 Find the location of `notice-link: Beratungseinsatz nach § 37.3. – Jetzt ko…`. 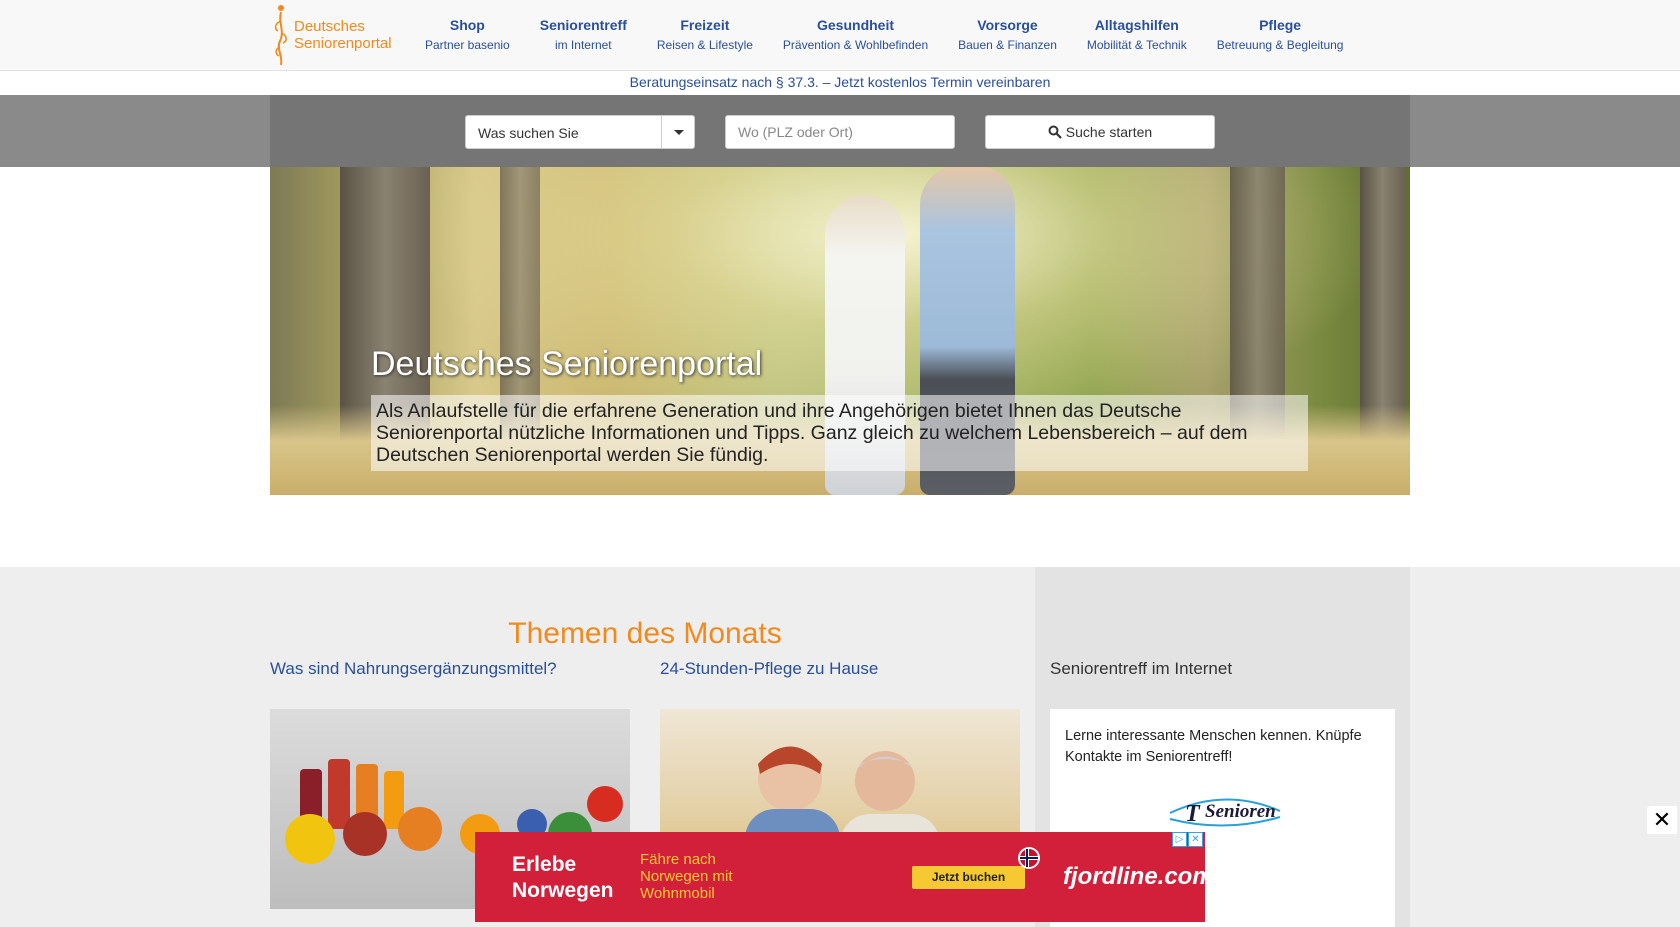

notice-link: Beratungseinsatz nach § 37.3. – Jetzt ko… is located at coordinates (840, 82).